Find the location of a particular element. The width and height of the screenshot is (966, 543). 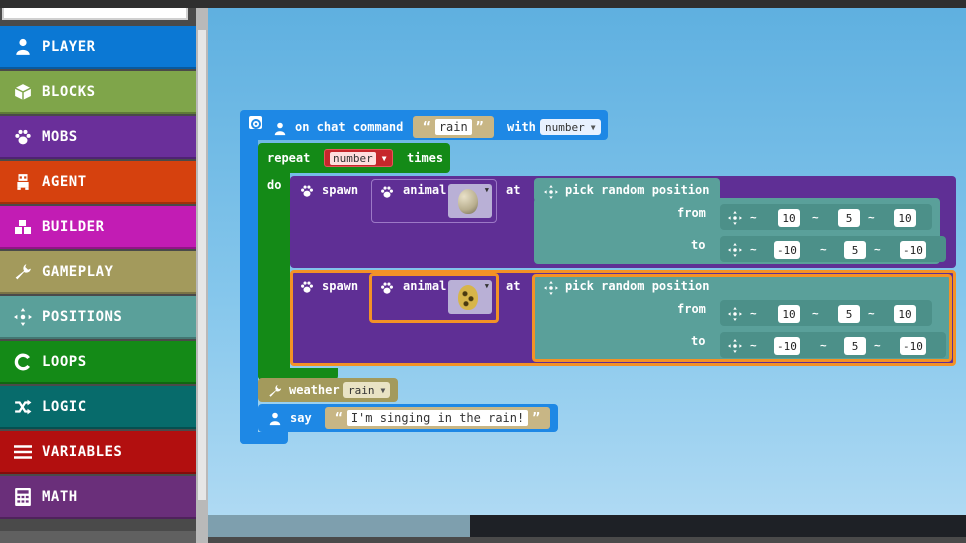

category-label: MOBS is located at coordinates (60, 136).